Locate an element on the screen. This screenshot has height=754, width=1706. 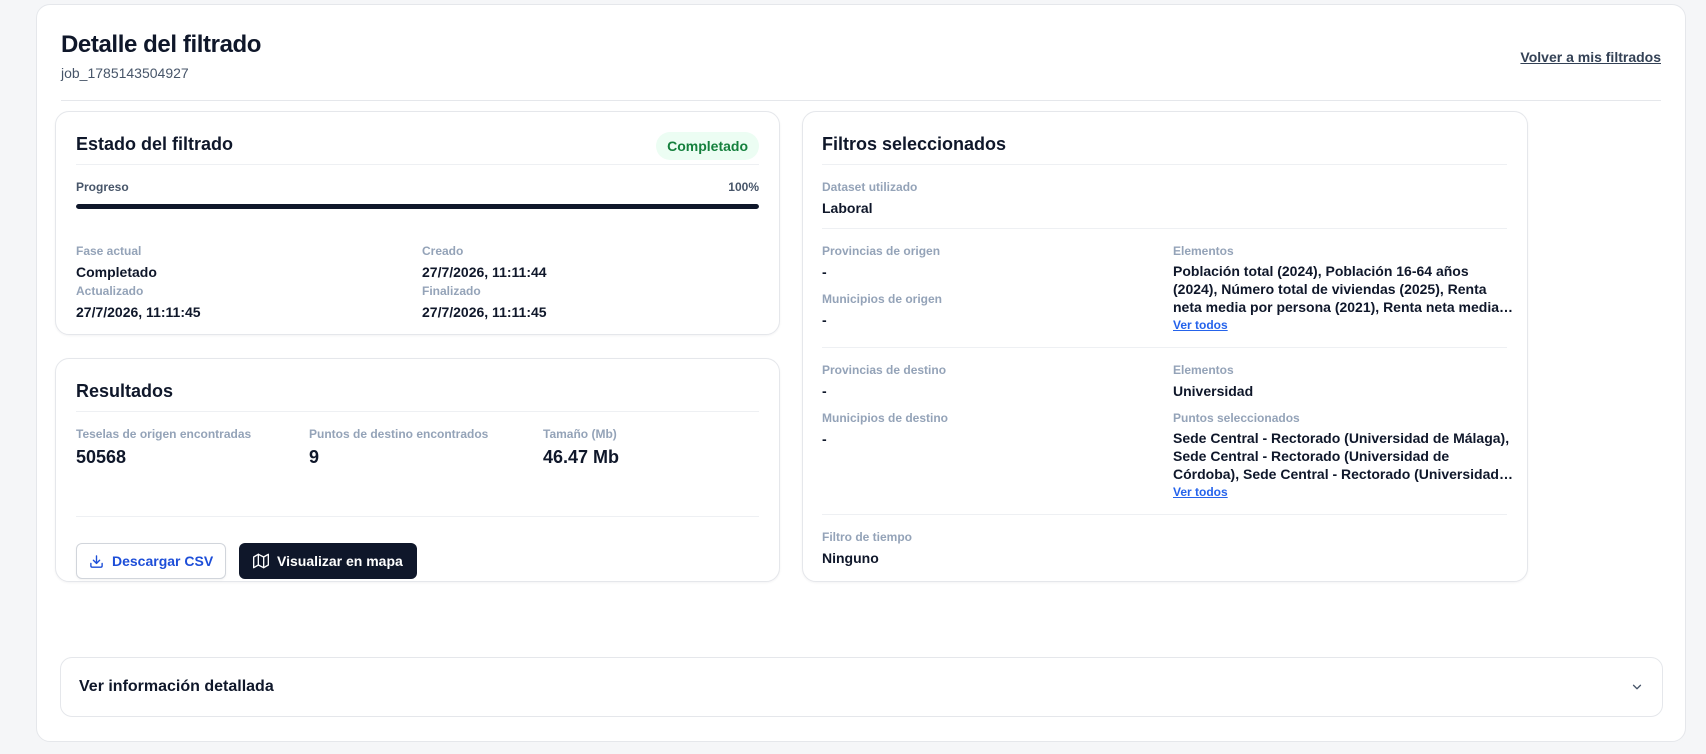
download-csv-label: Descargar CSV is located at coordinates (163, 561).